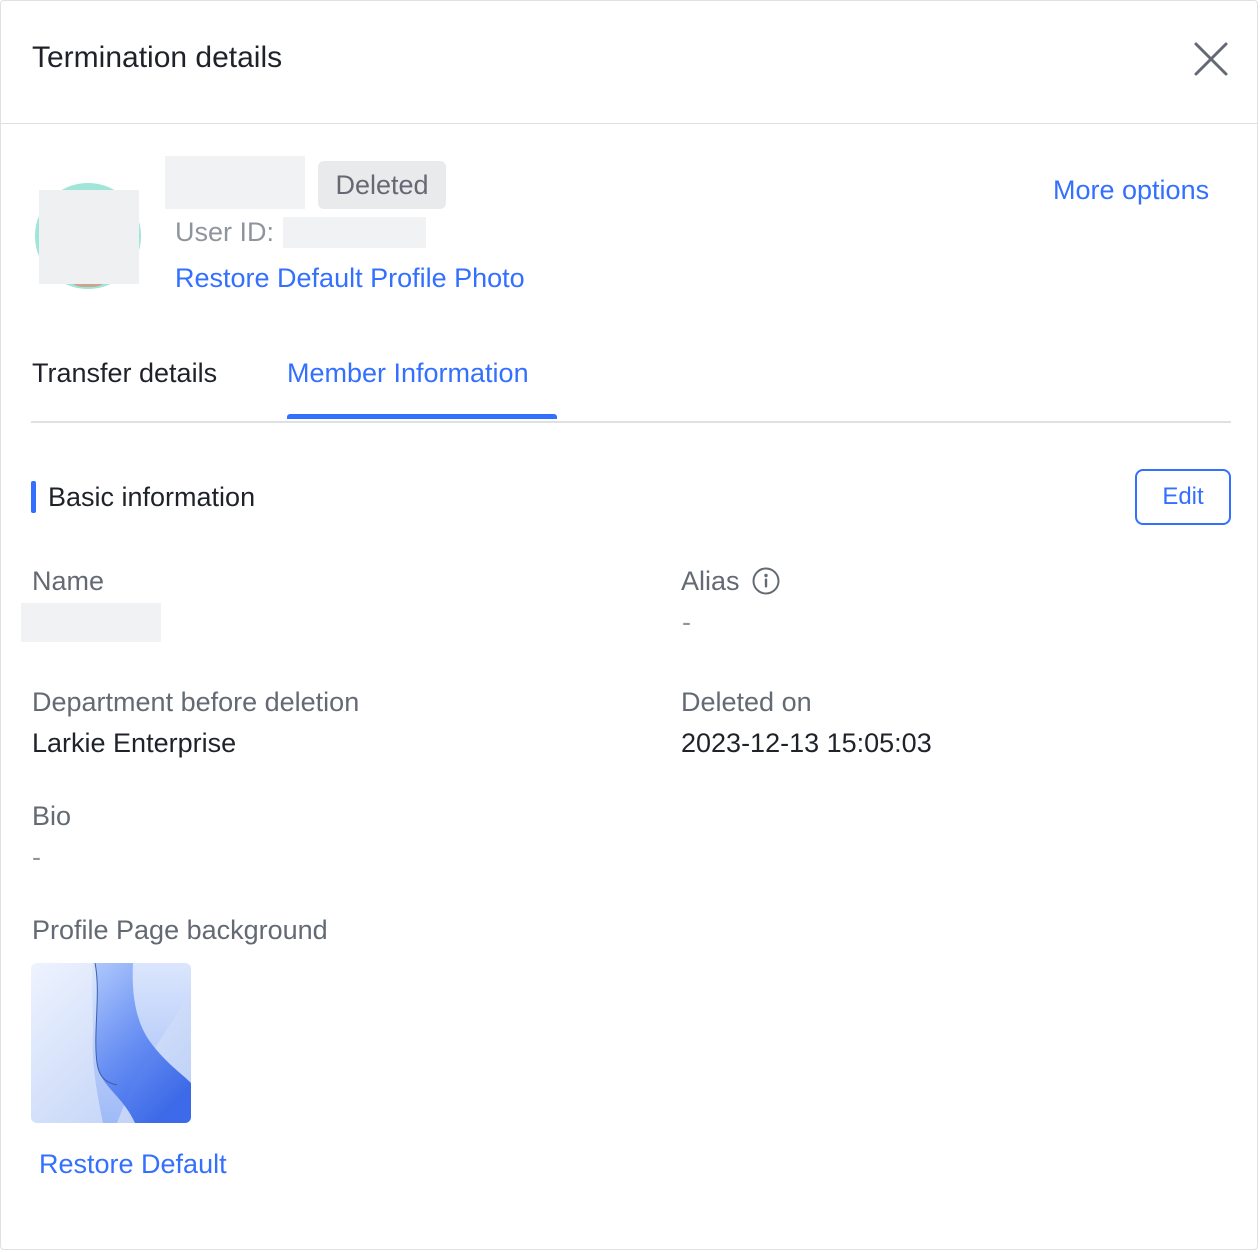 The height and width of the screenshot is (1252, 1260). Describe the element at coordinates (152, 497) in the screenshot. I see `section-title: Basic information` at that location.